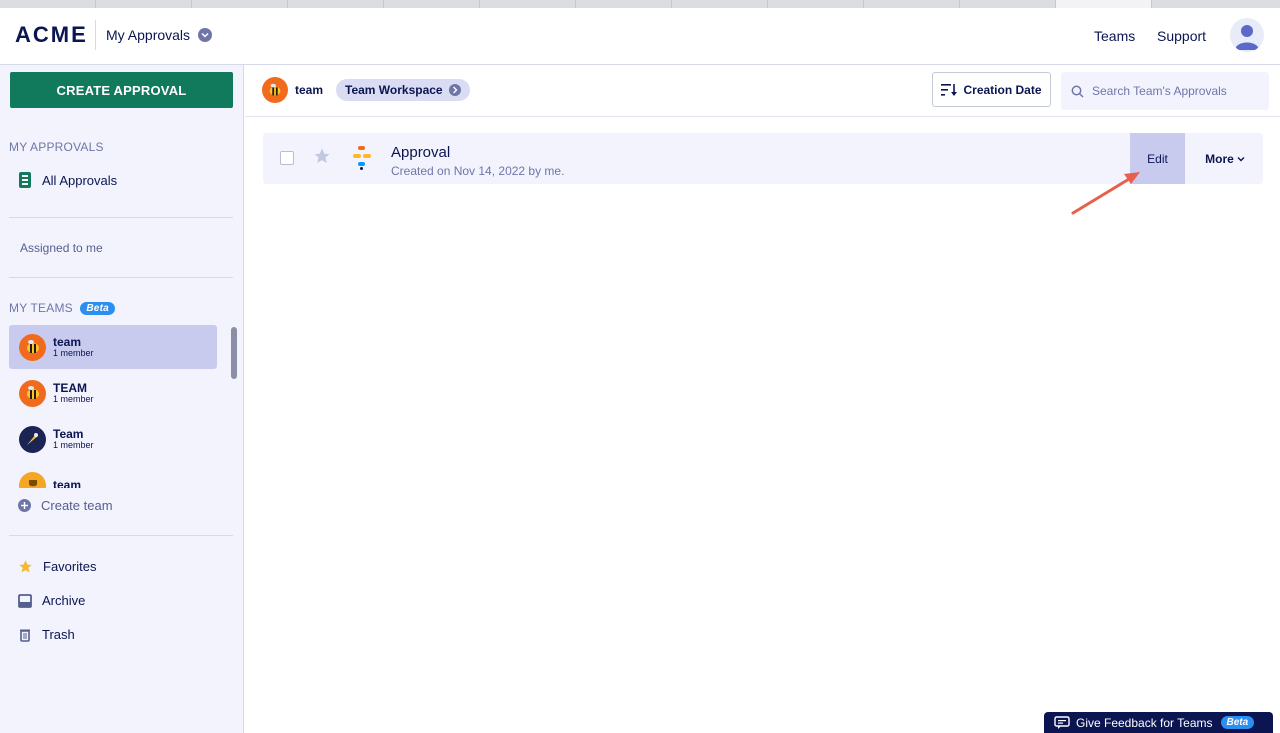 This screenshot has width=1280, height=733. What do you see at coordinates (32, 439) in the screenshot?
I see `rocket-avatar-icon` at bounding box center [32, 439].